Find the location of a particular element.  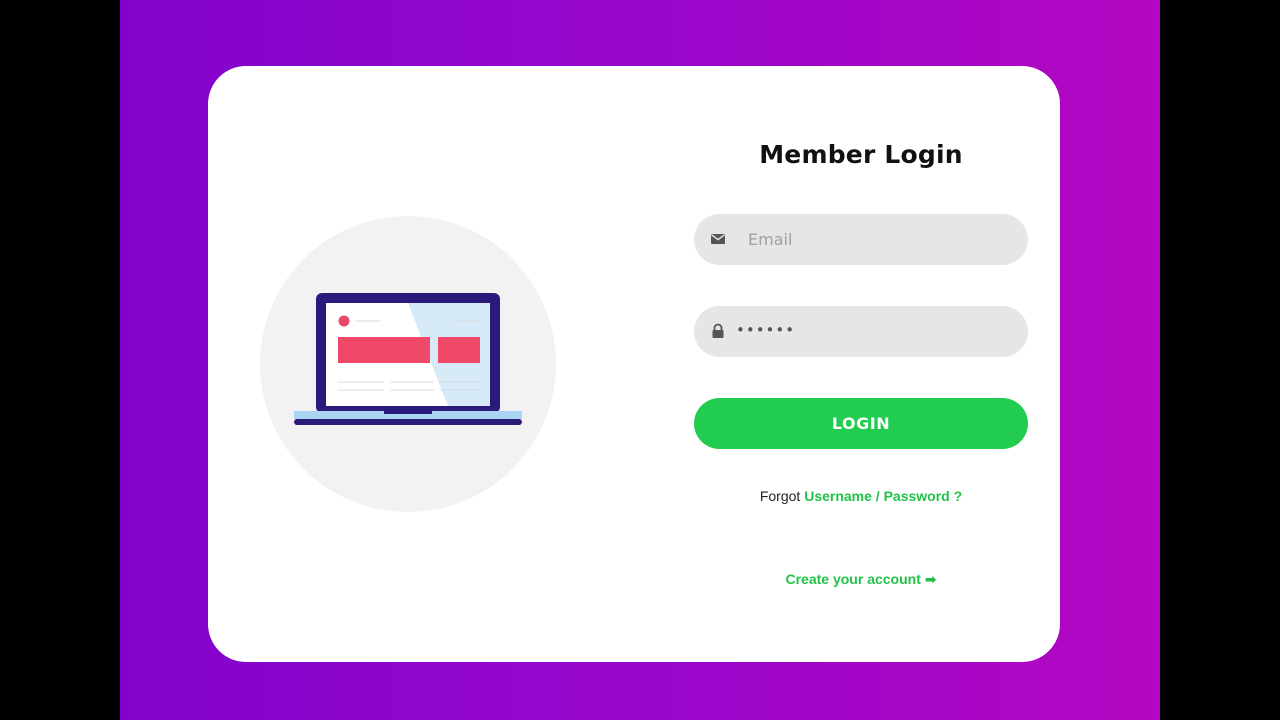

create-account: Create your account ➡ is located at coordinates (861, 579).